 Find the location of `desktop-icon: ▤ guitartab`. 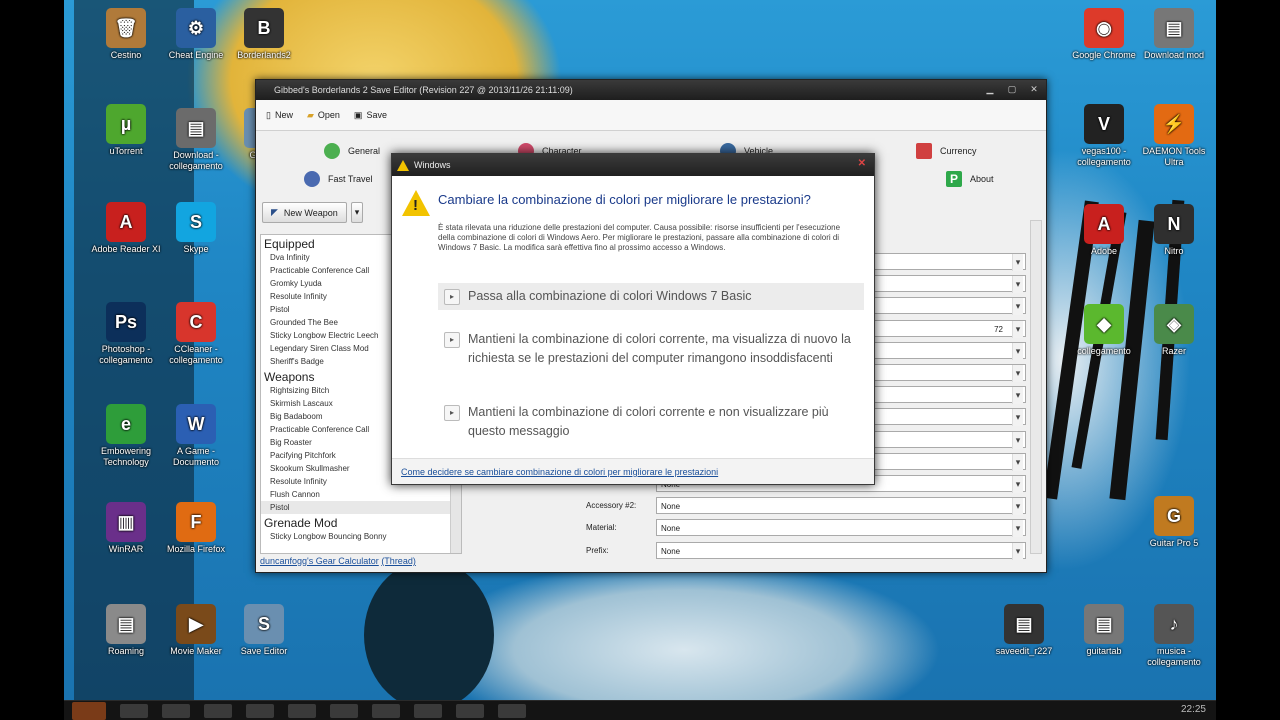

desktop-icon: ▤ guitartab is located at coordinates (1104, 630).